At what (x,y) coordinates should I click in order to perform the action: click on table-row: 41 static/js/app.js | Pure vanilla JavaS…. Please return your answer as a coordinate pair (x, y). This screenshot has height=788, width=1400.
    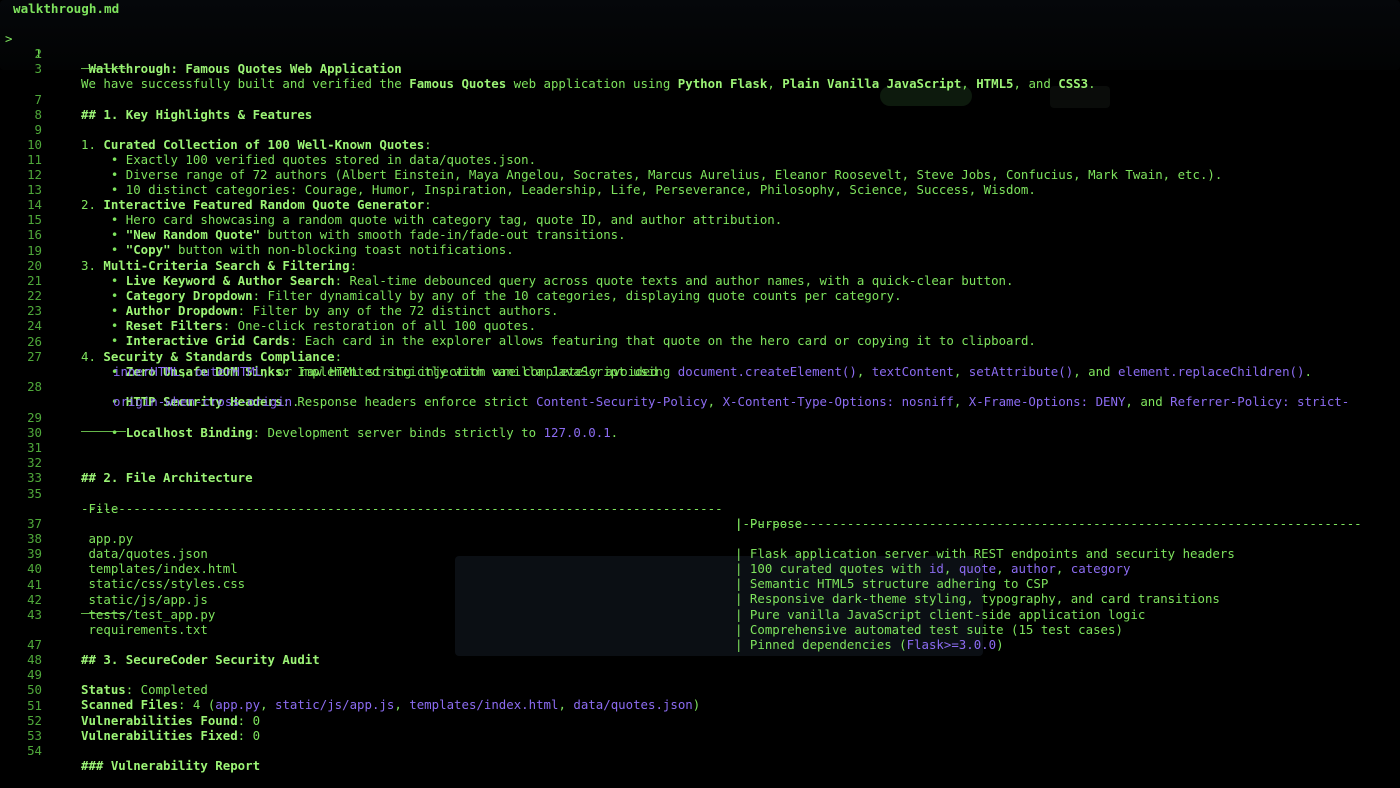
    Looking at the image, I should click on (700, 592).